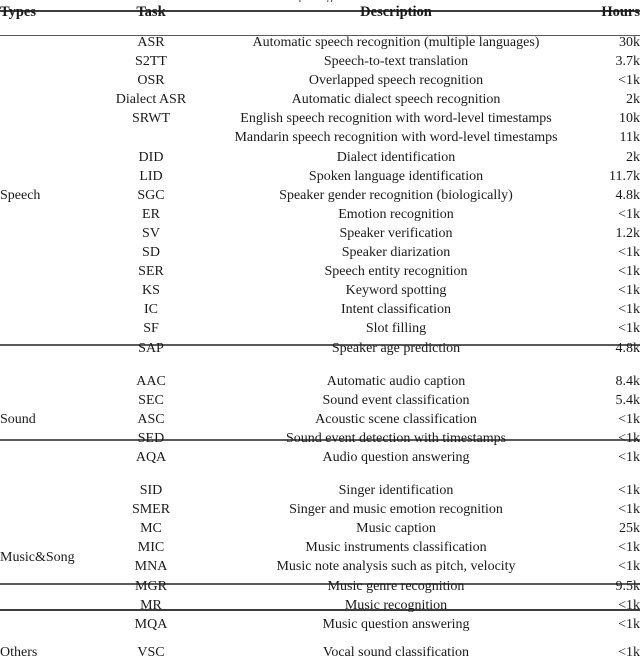 Image resolution: width=640 pixels, height=665 pixels. Describe the element at coordinates (396, 529) in the screenshot. I see `description-cell: Music caption` at that location.